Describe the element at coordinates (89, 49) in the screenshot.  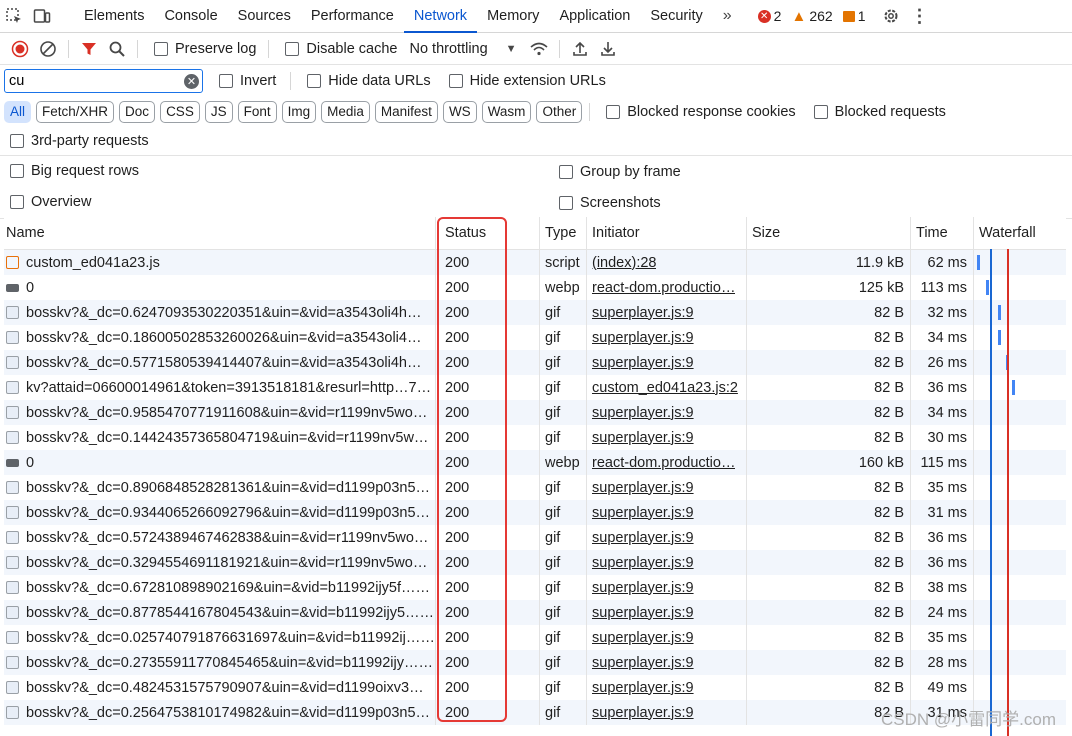
I see `filter-icon` at that location.